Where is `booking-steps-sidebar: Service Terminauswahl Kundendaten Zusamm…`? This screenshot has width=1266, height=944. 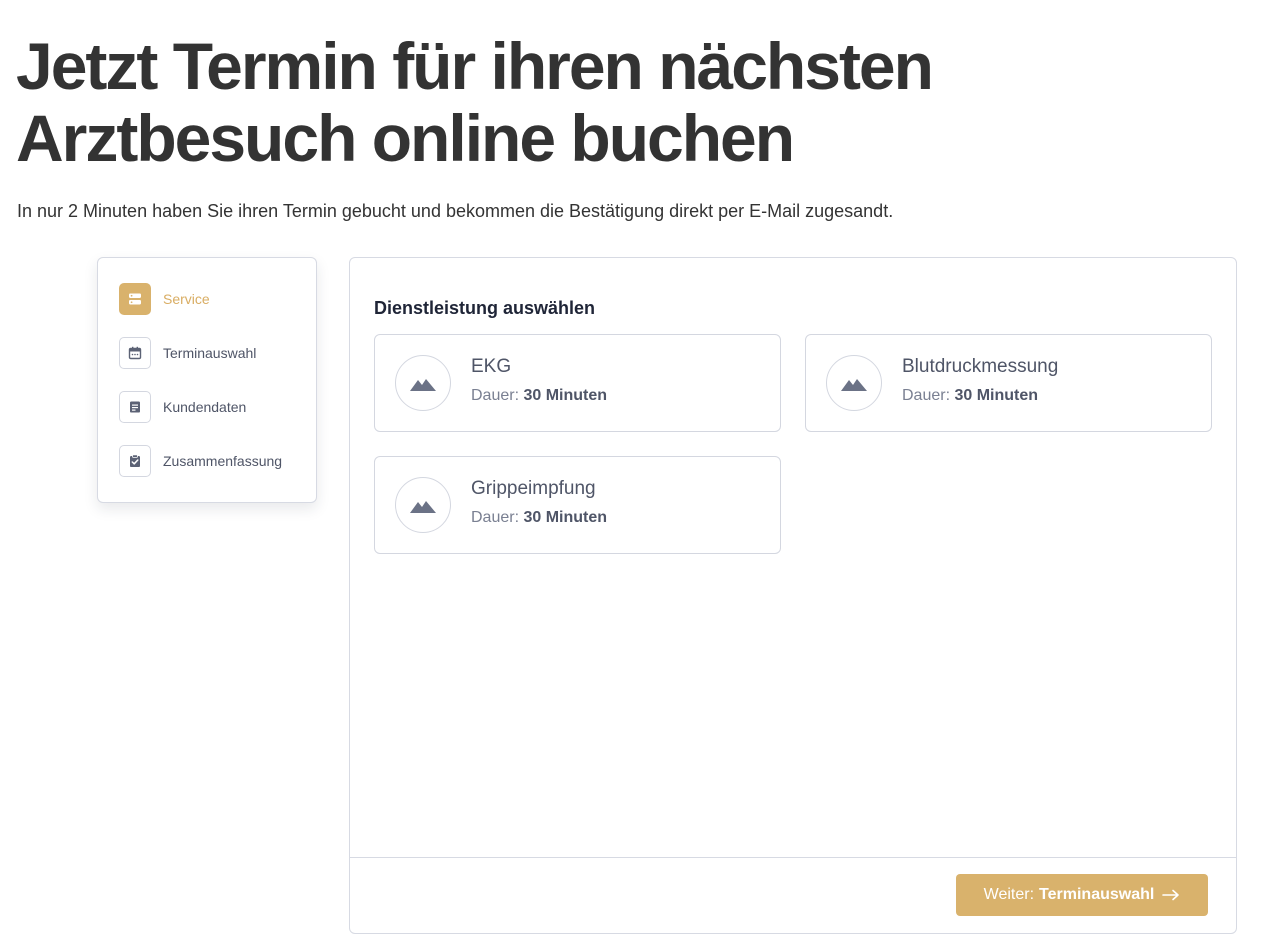 booking-steps-sidebar: Service Terminauswahl Kundendaten Zusamm… is located at coordinates (207, 380).